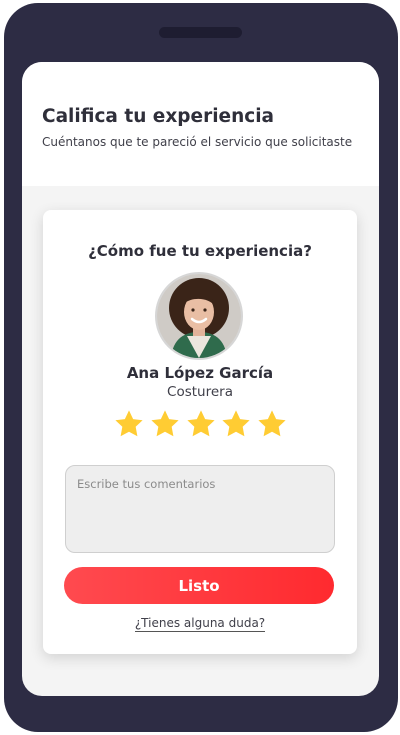 The width and height of the screenshot is (400, 735). I want to click on provider-role: Costurera, so click(200, 392).